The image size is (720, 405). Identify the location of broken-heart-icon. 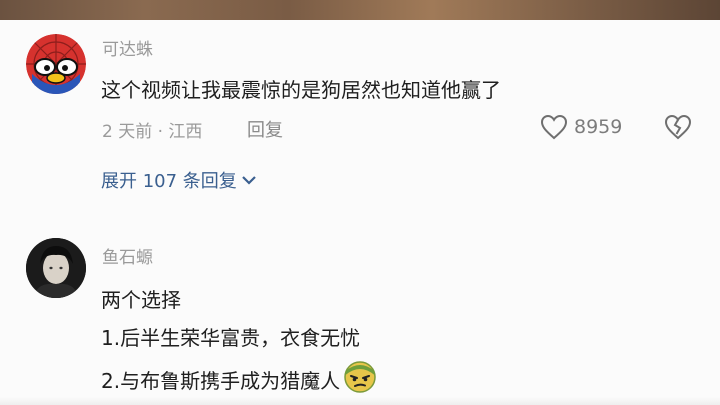
(678, 127).